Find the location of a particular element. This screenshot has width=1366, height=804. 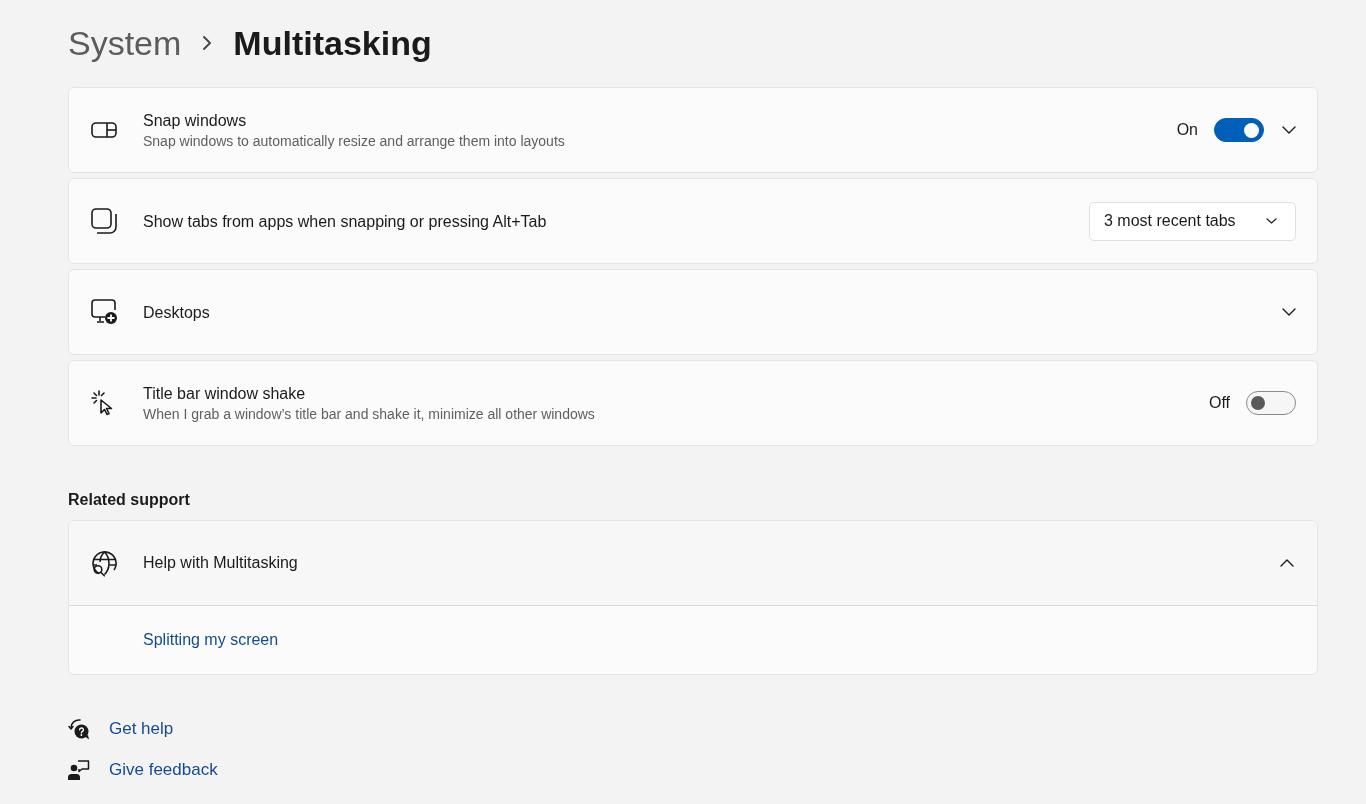

settings-card: Snap windows Snap windows to automatically resize and arrange them into layouts On is located at coordinates (693, 130).